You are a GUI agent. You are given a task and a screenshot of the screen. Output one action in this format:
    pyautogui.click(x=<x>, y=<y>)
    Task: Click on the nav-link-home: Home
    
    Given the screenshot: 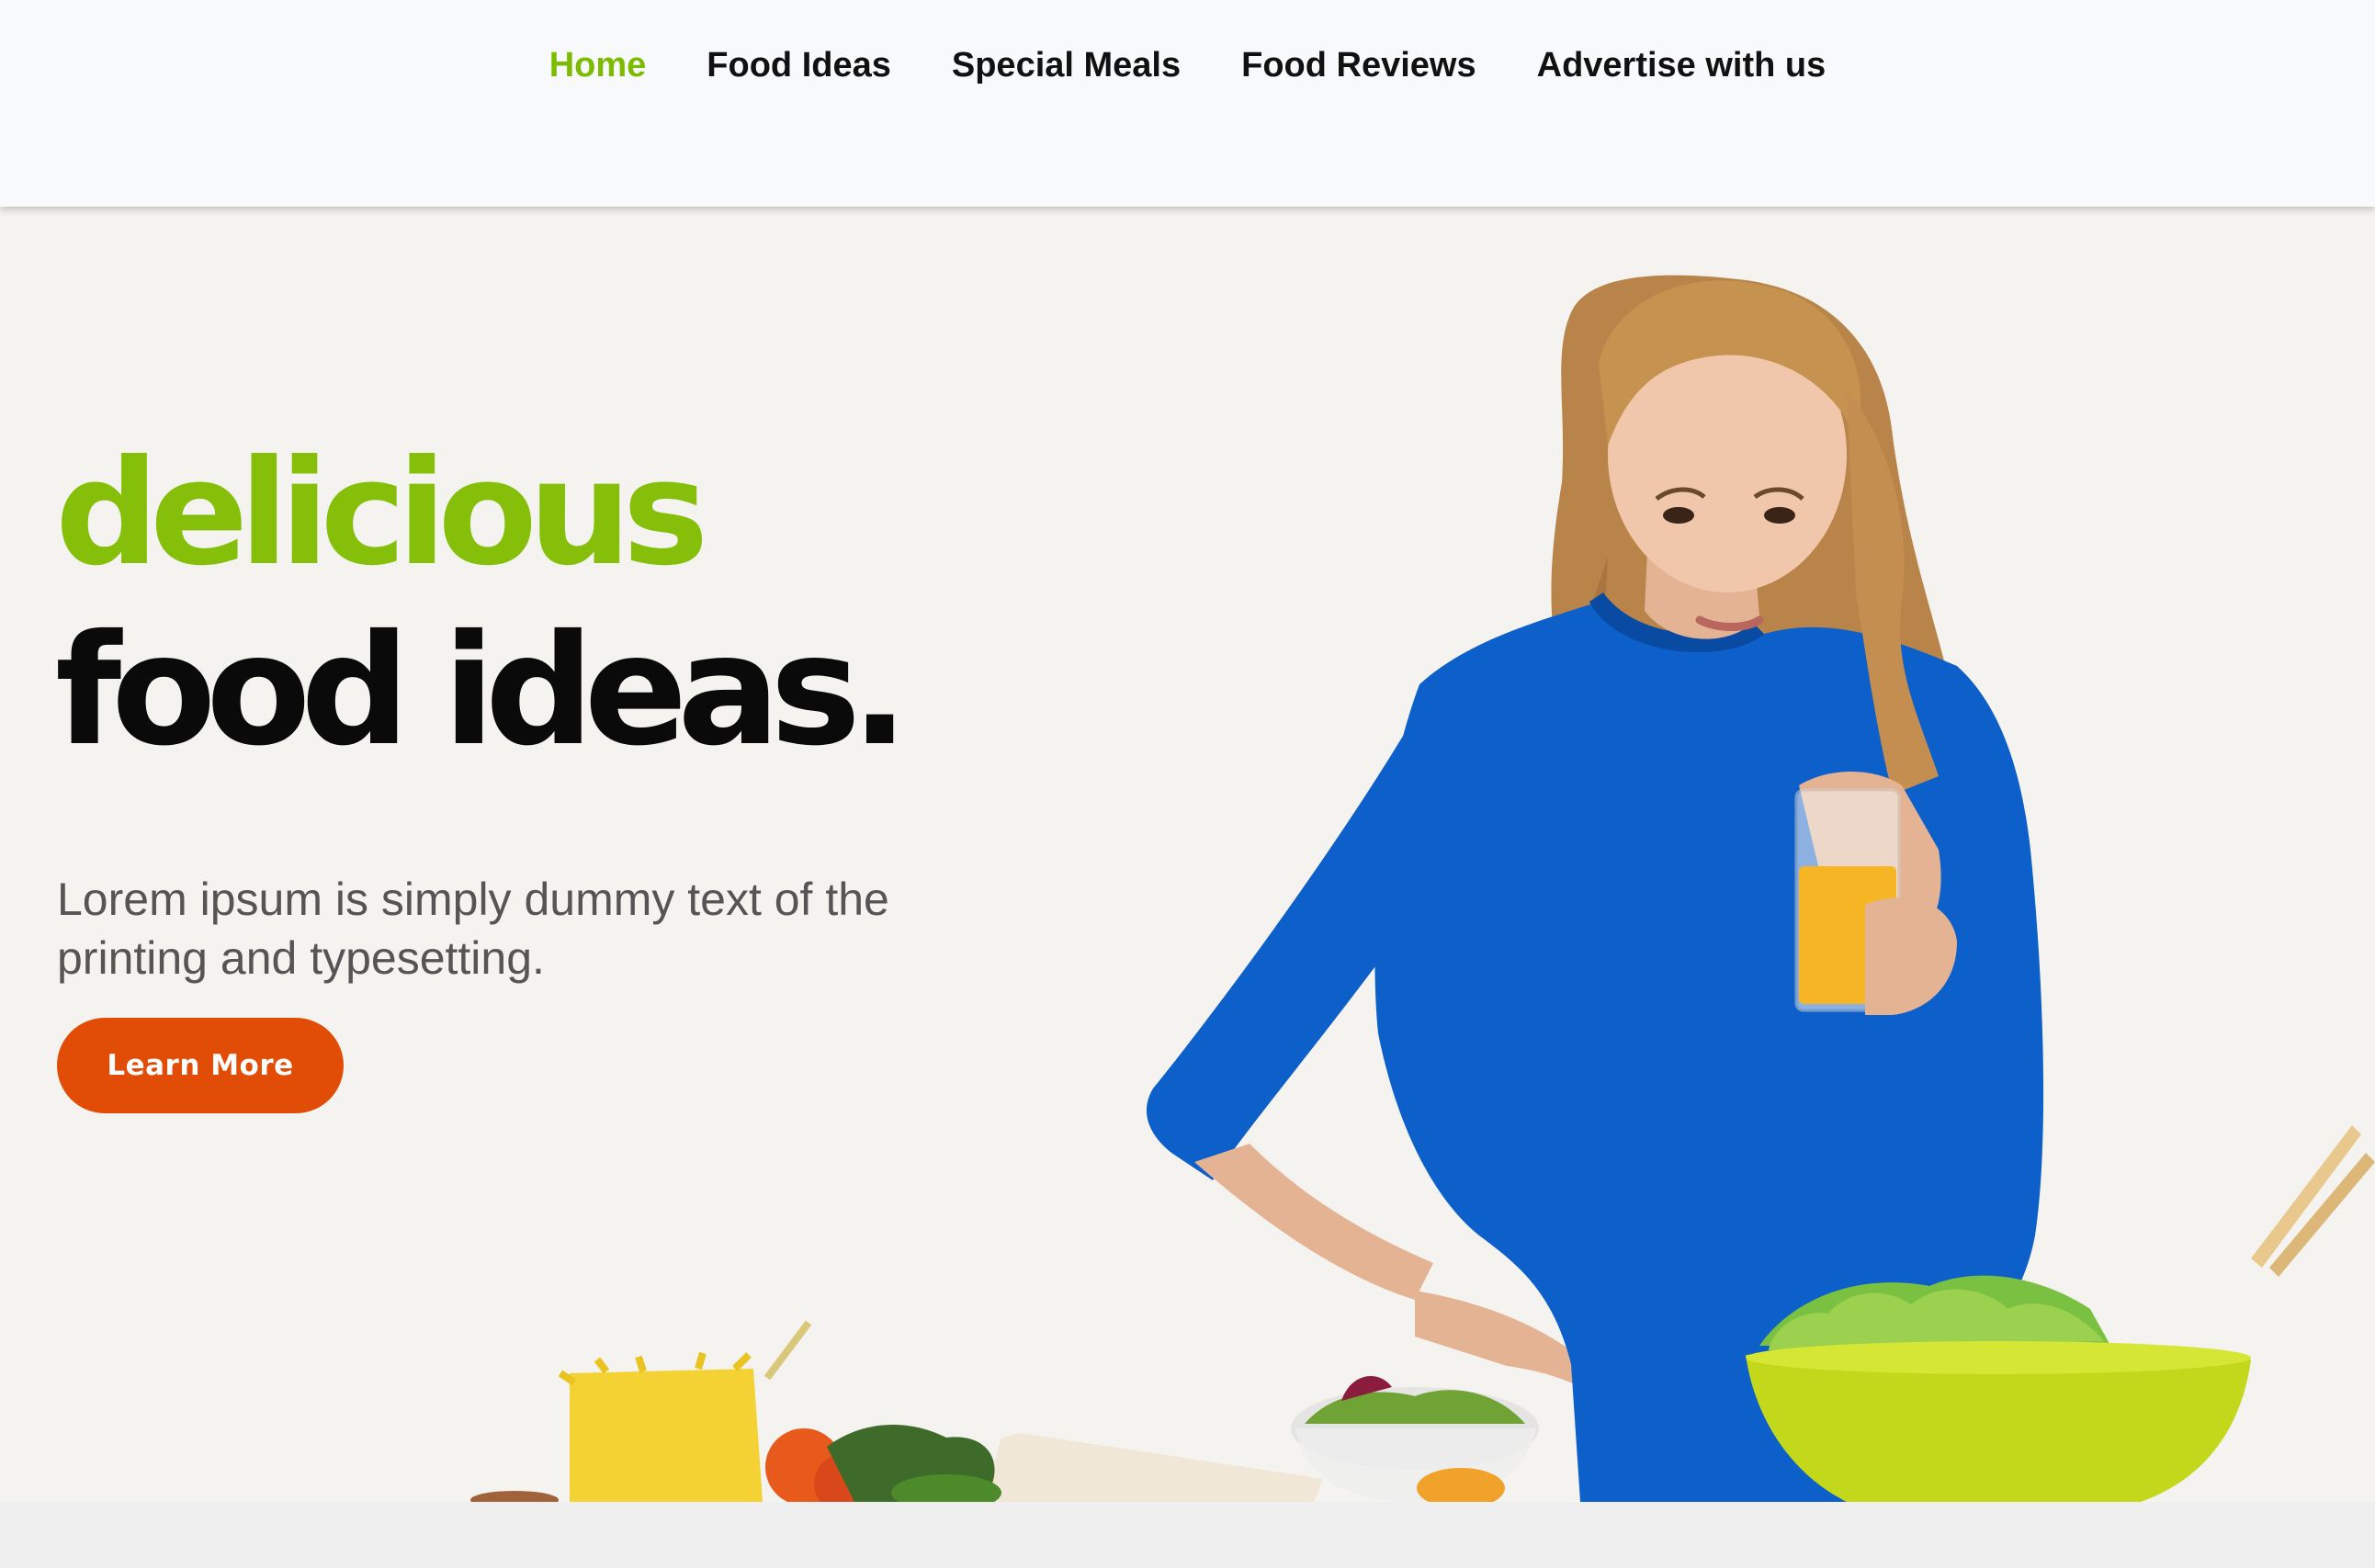 What is the action you would take?
    pyautogui.click(x=598, y=65)
    